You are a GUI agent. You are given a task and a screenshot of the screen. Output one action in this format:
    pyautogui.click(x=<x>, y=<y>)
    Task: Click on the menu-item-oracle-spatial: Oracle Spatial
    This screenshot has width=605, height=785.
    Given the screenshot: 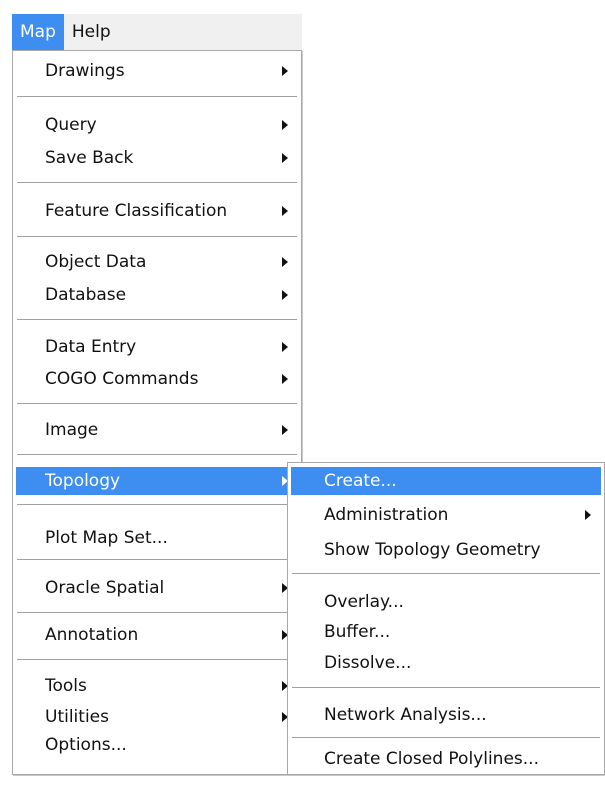 What is the action you would take?
    pyautogui.click(x=157, y=588)
    